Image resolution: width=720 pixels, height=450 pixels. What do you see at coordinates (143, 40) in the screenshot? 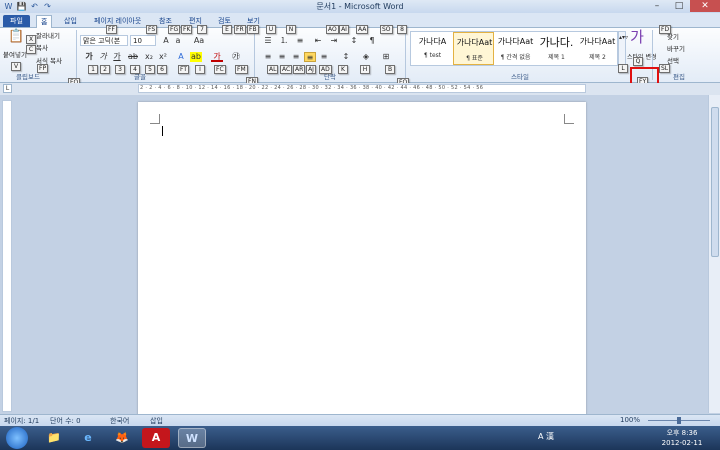
I see `font-size-box: 10` at bounding box center [143, 40].